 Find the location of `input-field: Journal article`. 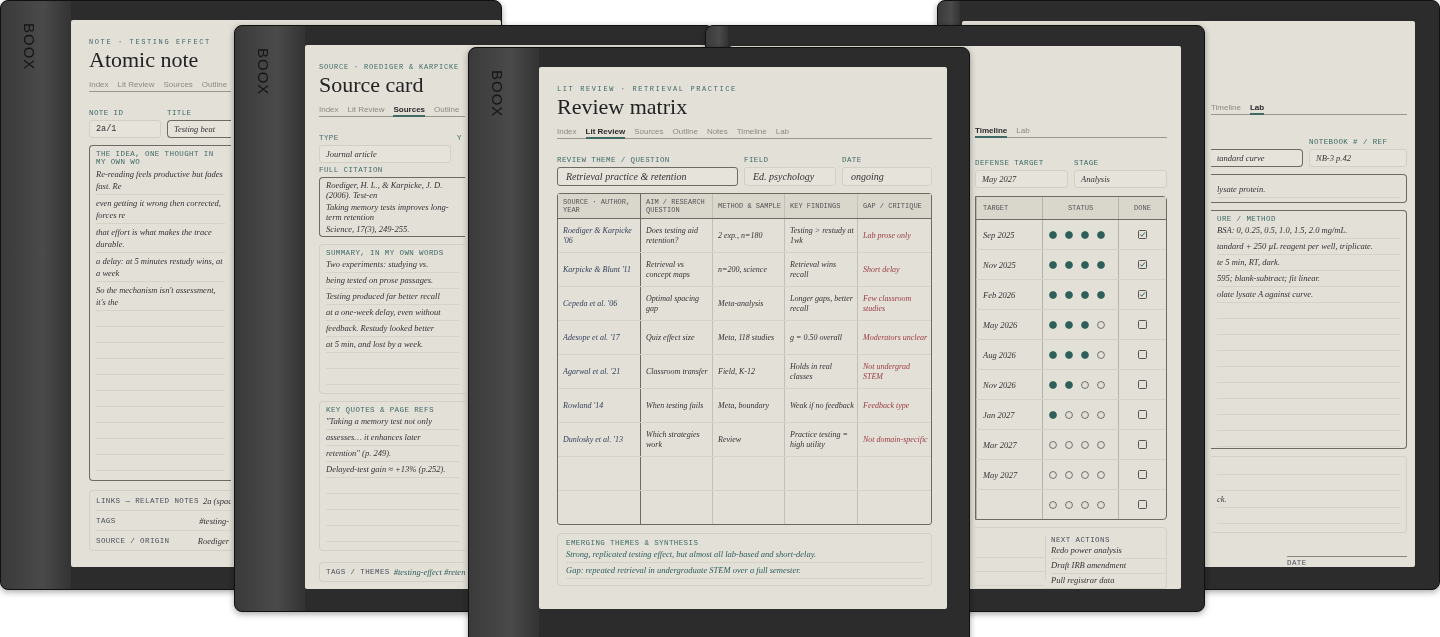

input-field: Journal article is located at coordinates (385, 154).